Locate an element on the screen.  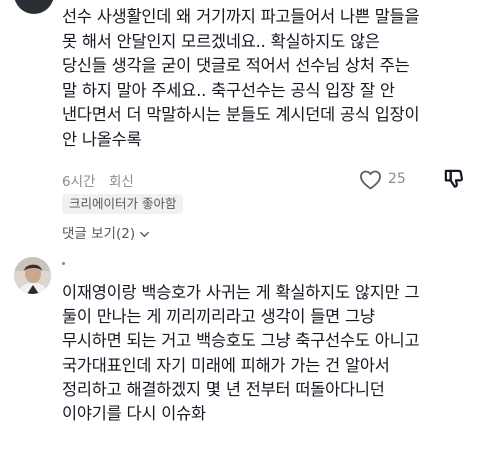
view-replies-button: 댓글 보기(2) is located at coordinates (106, 234).